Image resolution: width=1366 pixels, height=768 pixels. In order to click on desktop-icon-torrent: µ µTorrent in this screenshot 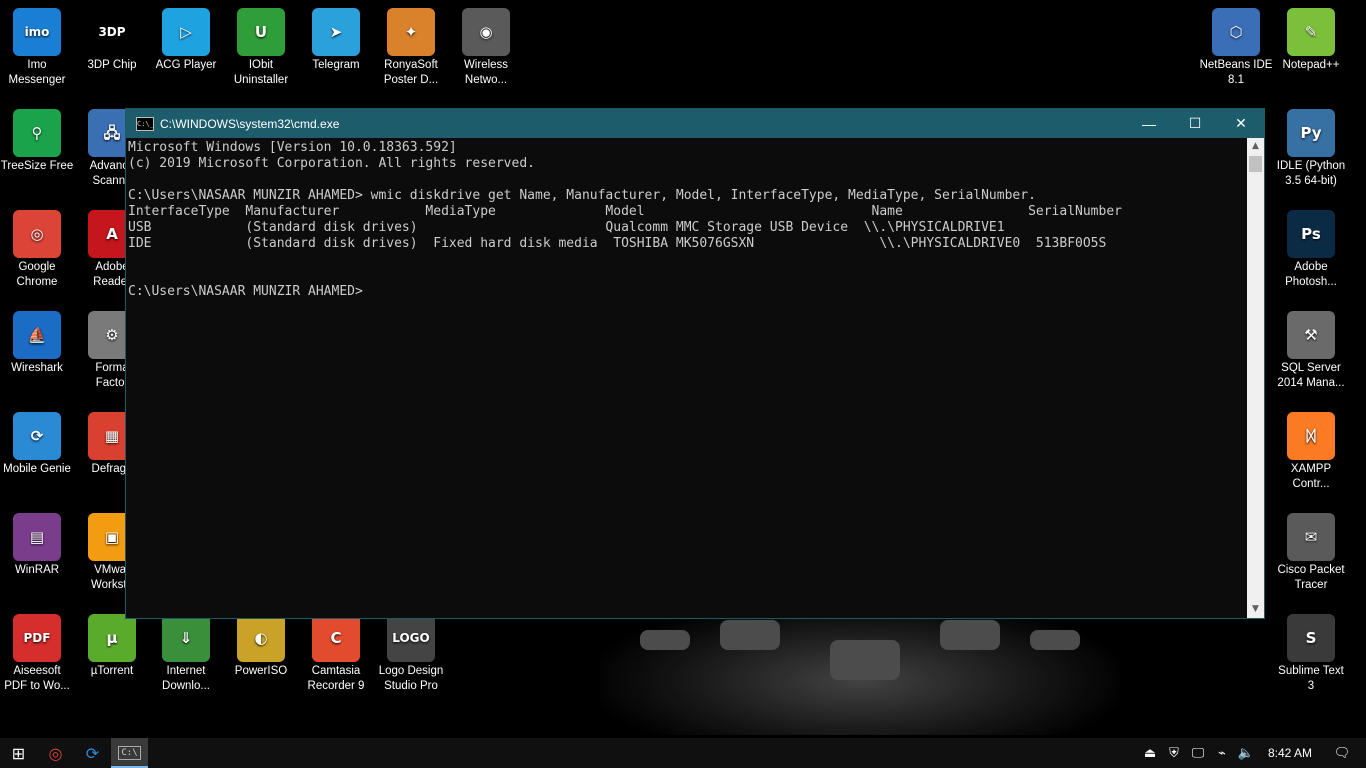, I will do `click(112, 646)`.